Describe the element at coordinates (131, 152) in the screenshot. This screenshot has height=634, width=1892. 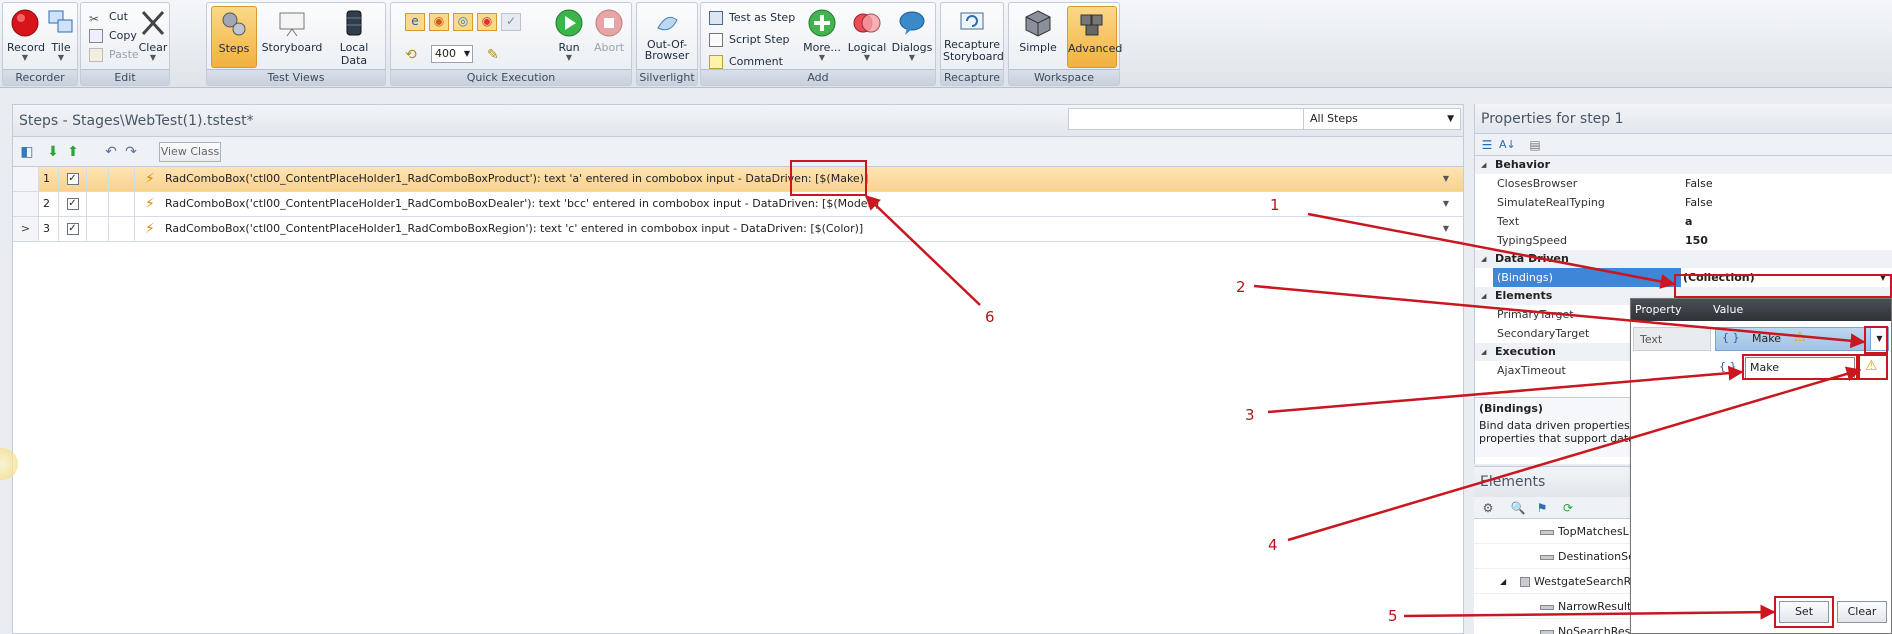
I see `redo-icon: ↷` at that location.